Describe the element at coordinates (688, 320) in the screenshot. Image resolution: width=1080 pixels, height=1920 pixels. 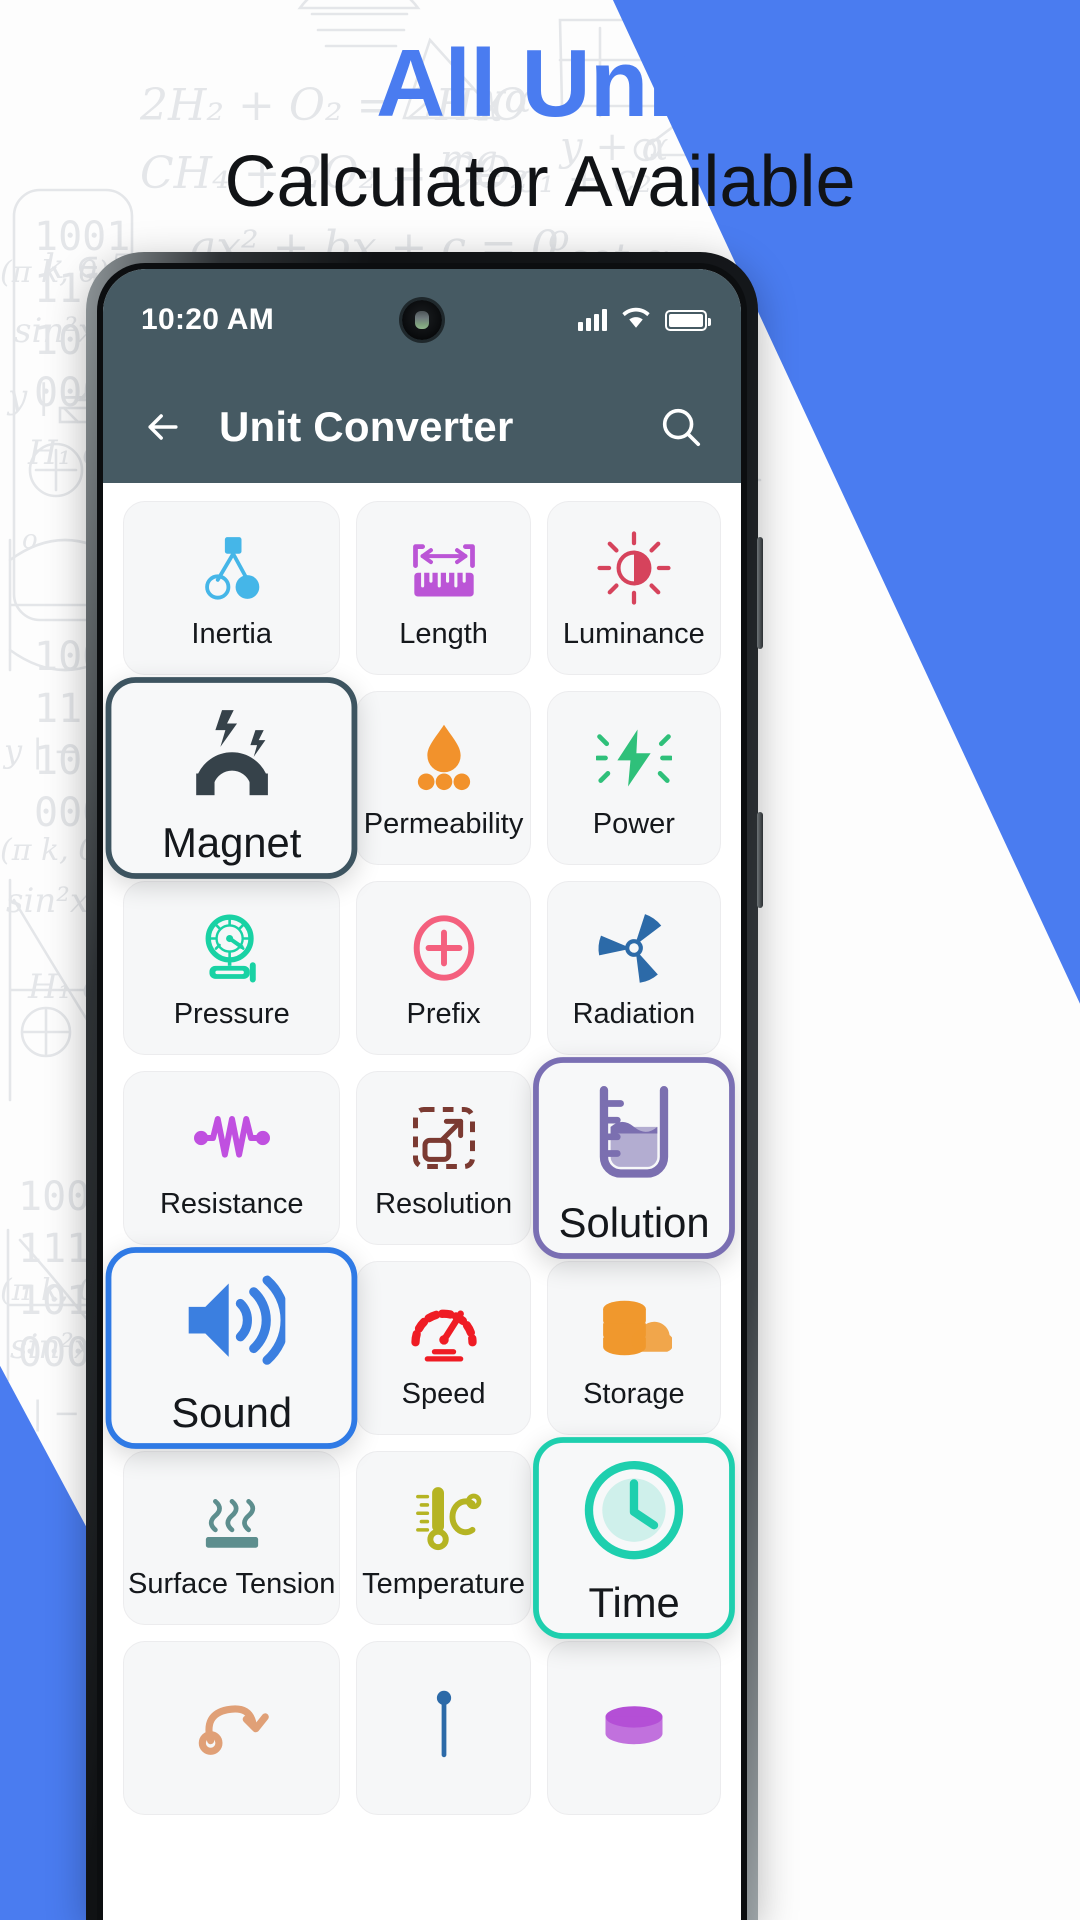
I see `battery-icon` at that location.